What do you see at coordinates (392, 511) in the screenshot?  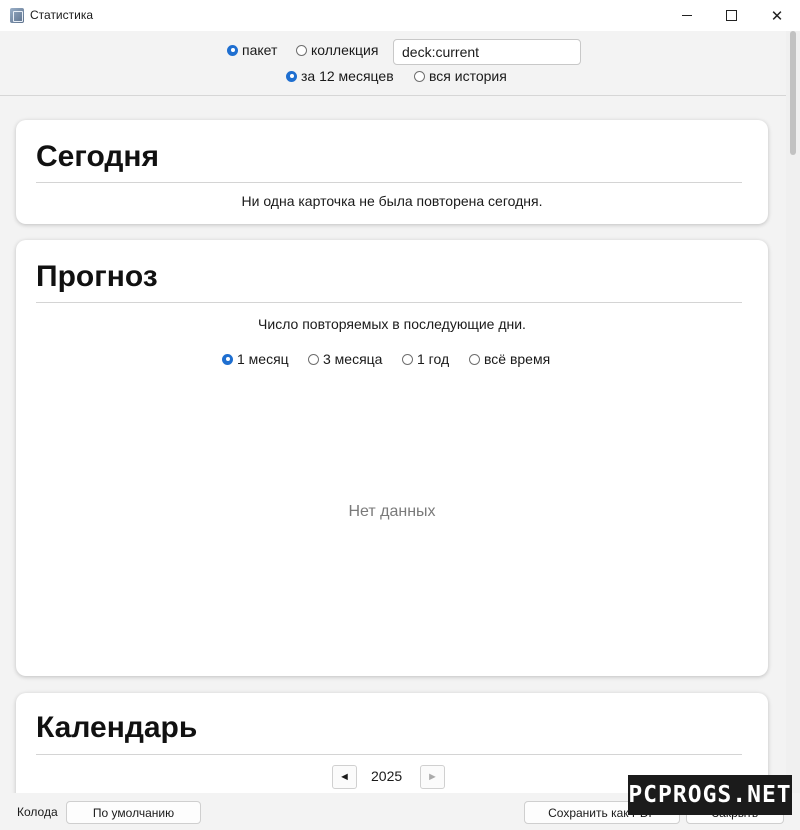 I see `no-data-message: Нет данных` at bounding box center [392, 511].